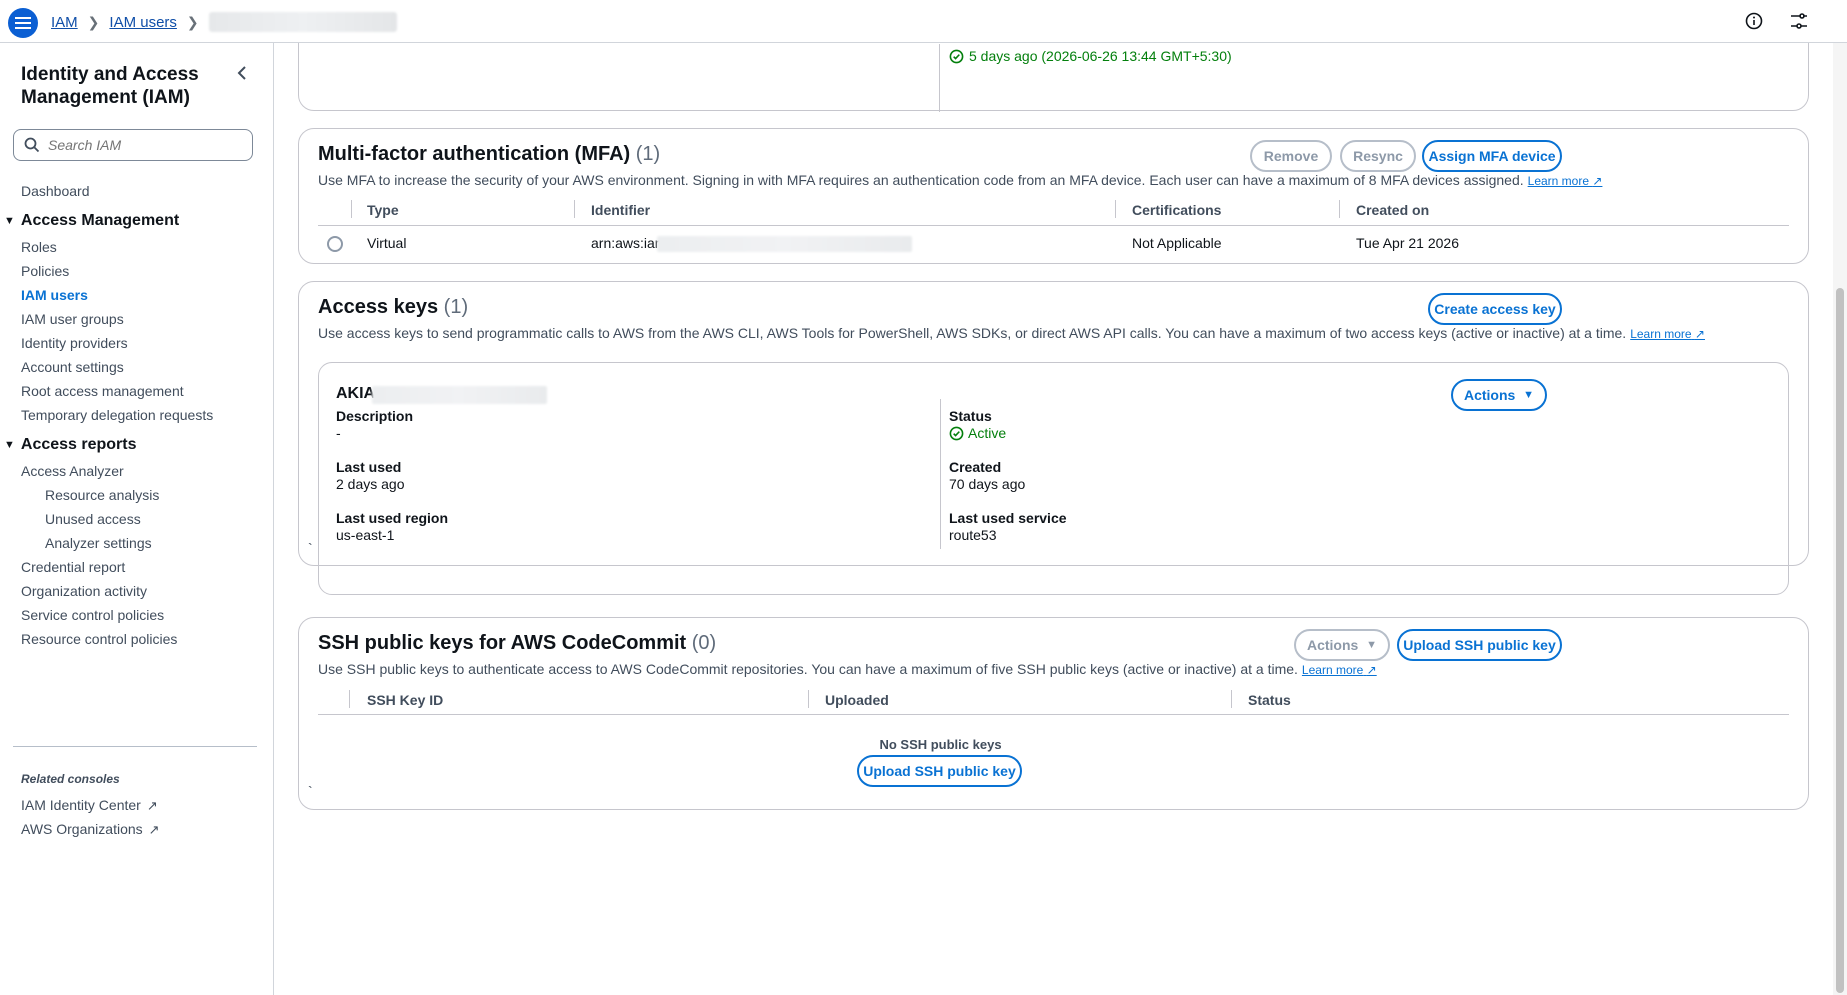 This screenshot has width=1847, height=995. What do you see at coordinates (973, 535) in the screenshot?
I see `last-used-service-value: route53` at bounding box center [973, 535].